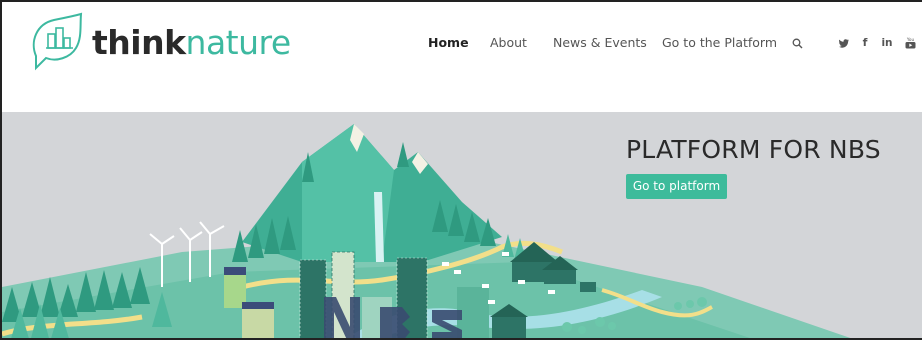  What do you see at coordinates (797, 43) in the screenshot?
I see `search-icon` at bounding box center [797, 43].